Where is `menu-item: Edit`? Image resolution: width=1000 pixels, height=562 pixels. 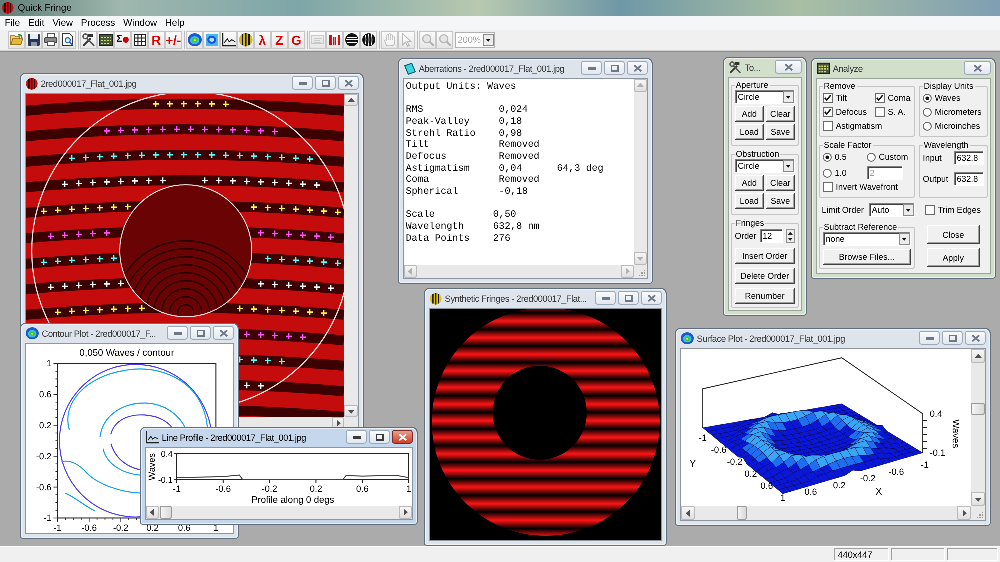
menu-item: Edit is located at coordinates (36, 23).